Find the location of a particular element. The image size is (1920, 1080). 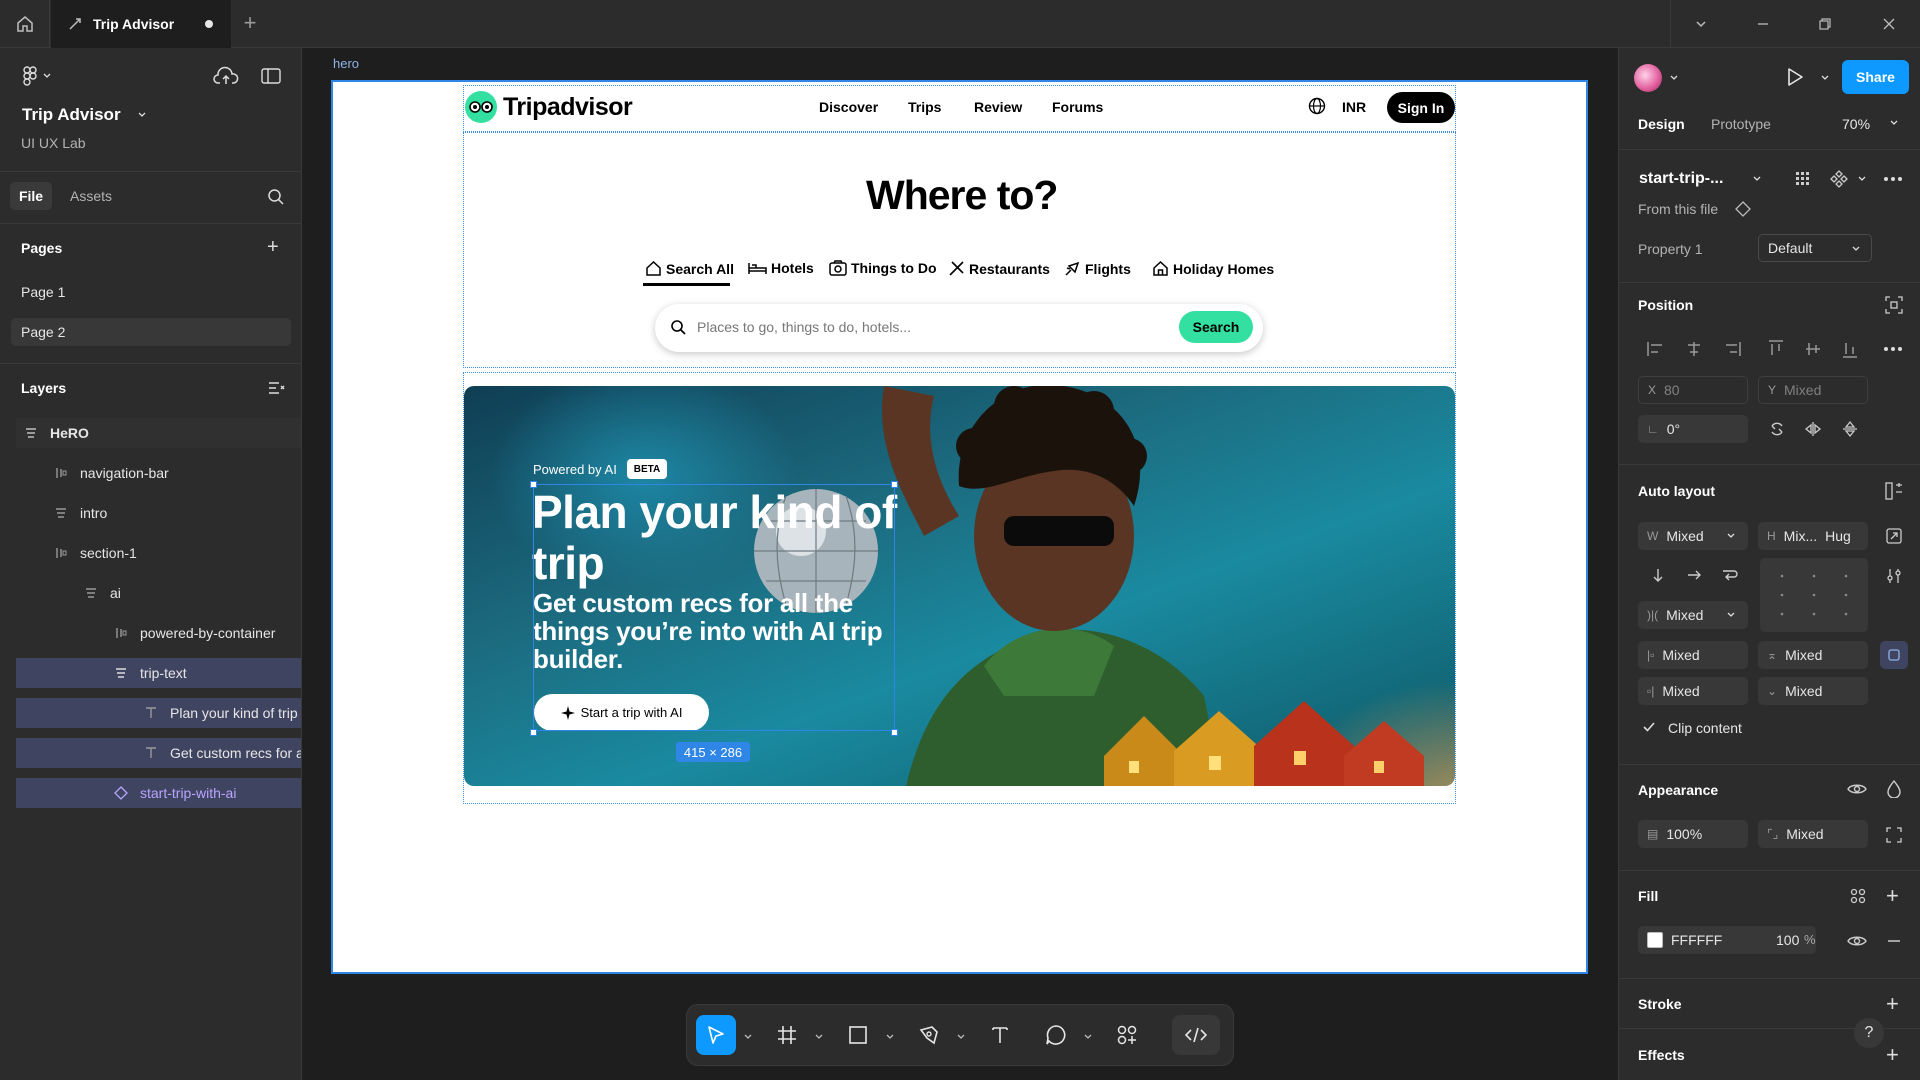

gap-field: )|(Mixed is located at coordinates (1693, 615).